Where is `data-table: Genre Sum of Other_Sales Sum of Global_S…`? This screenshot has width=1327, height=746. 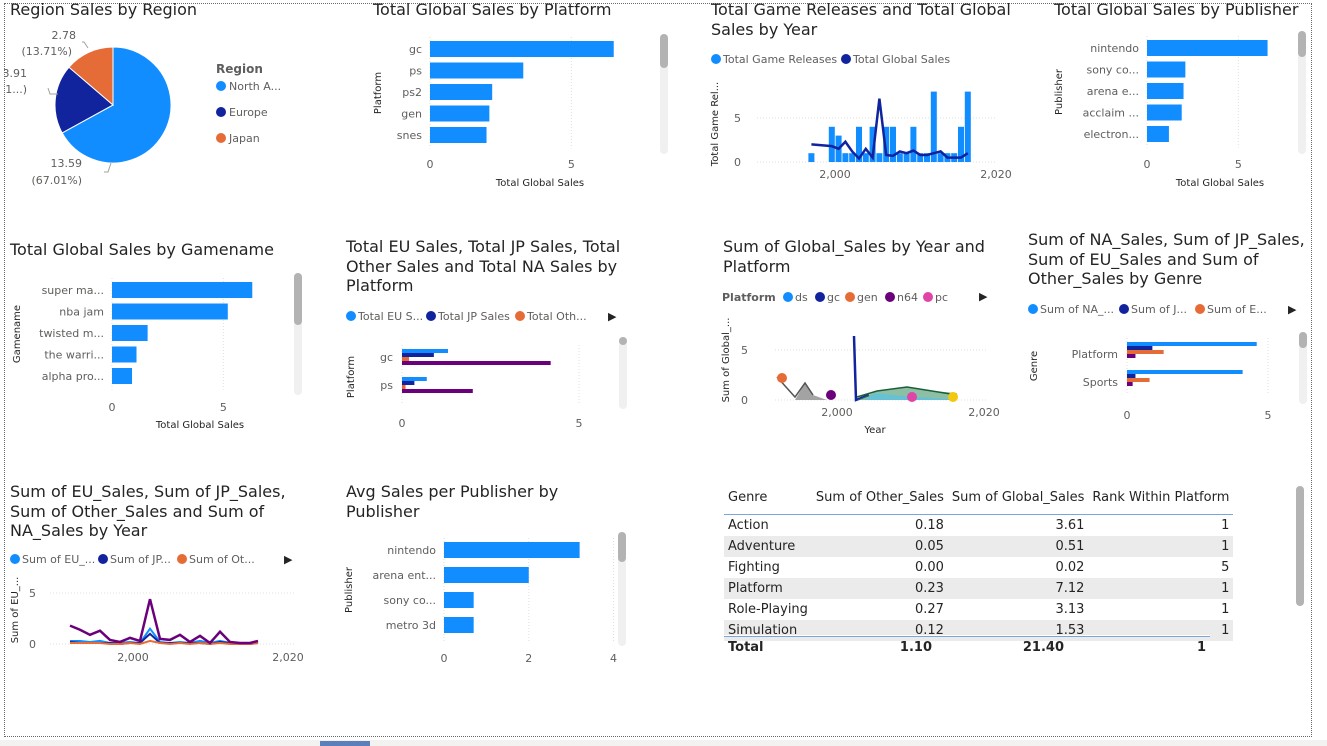
data-table: Genre Sum of Other_Sales Sum of Global_S… is located at coordinates (979, 560).